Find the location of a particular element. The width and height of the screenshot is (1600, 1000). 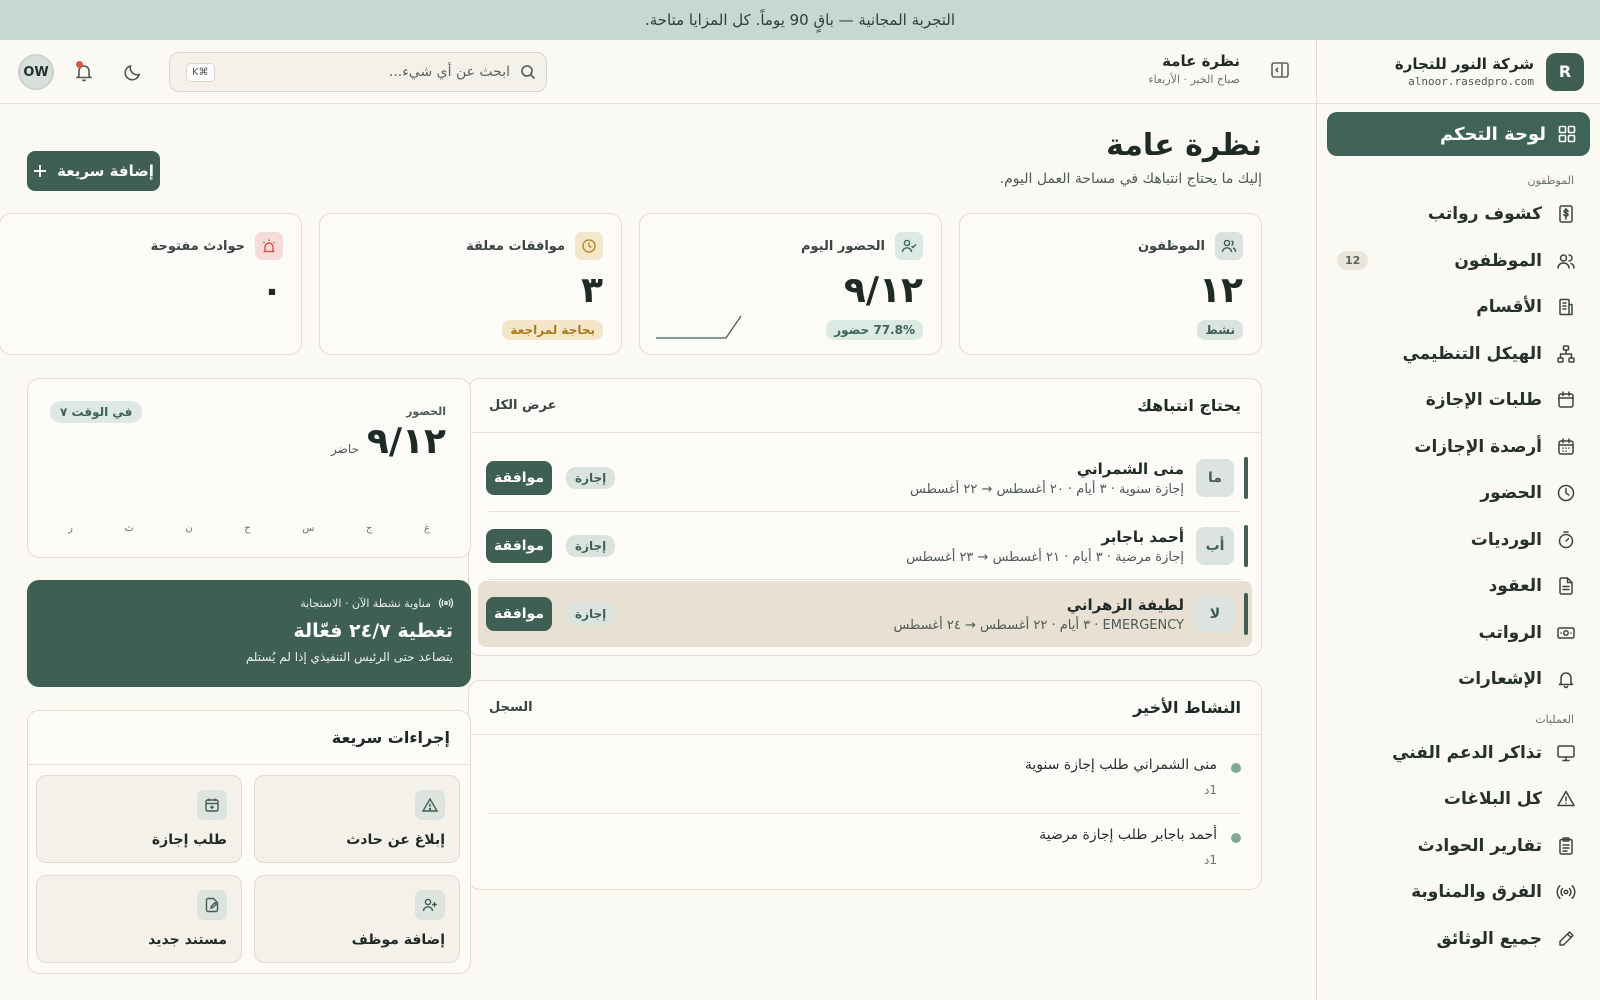

sidebar-item-dashboard: لوحة التحكم is located at coordinates (1458, 134).